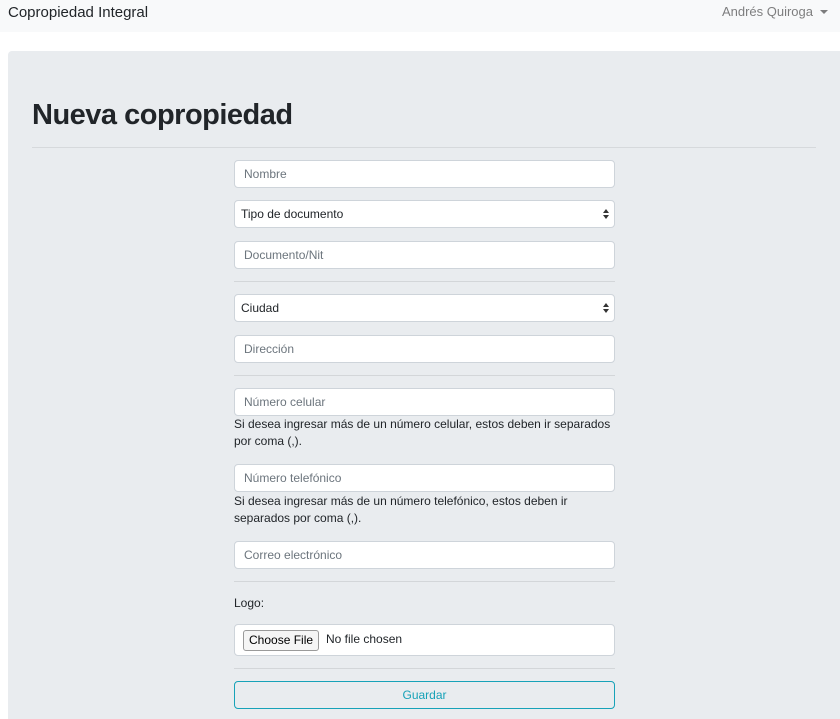 The width and height of the screenshot is (840, 719). Describe the element at coordinates (420, 16) in the screenshot. I see `navbar: Copropiedad Integral Andrés Quiroga` at that location.